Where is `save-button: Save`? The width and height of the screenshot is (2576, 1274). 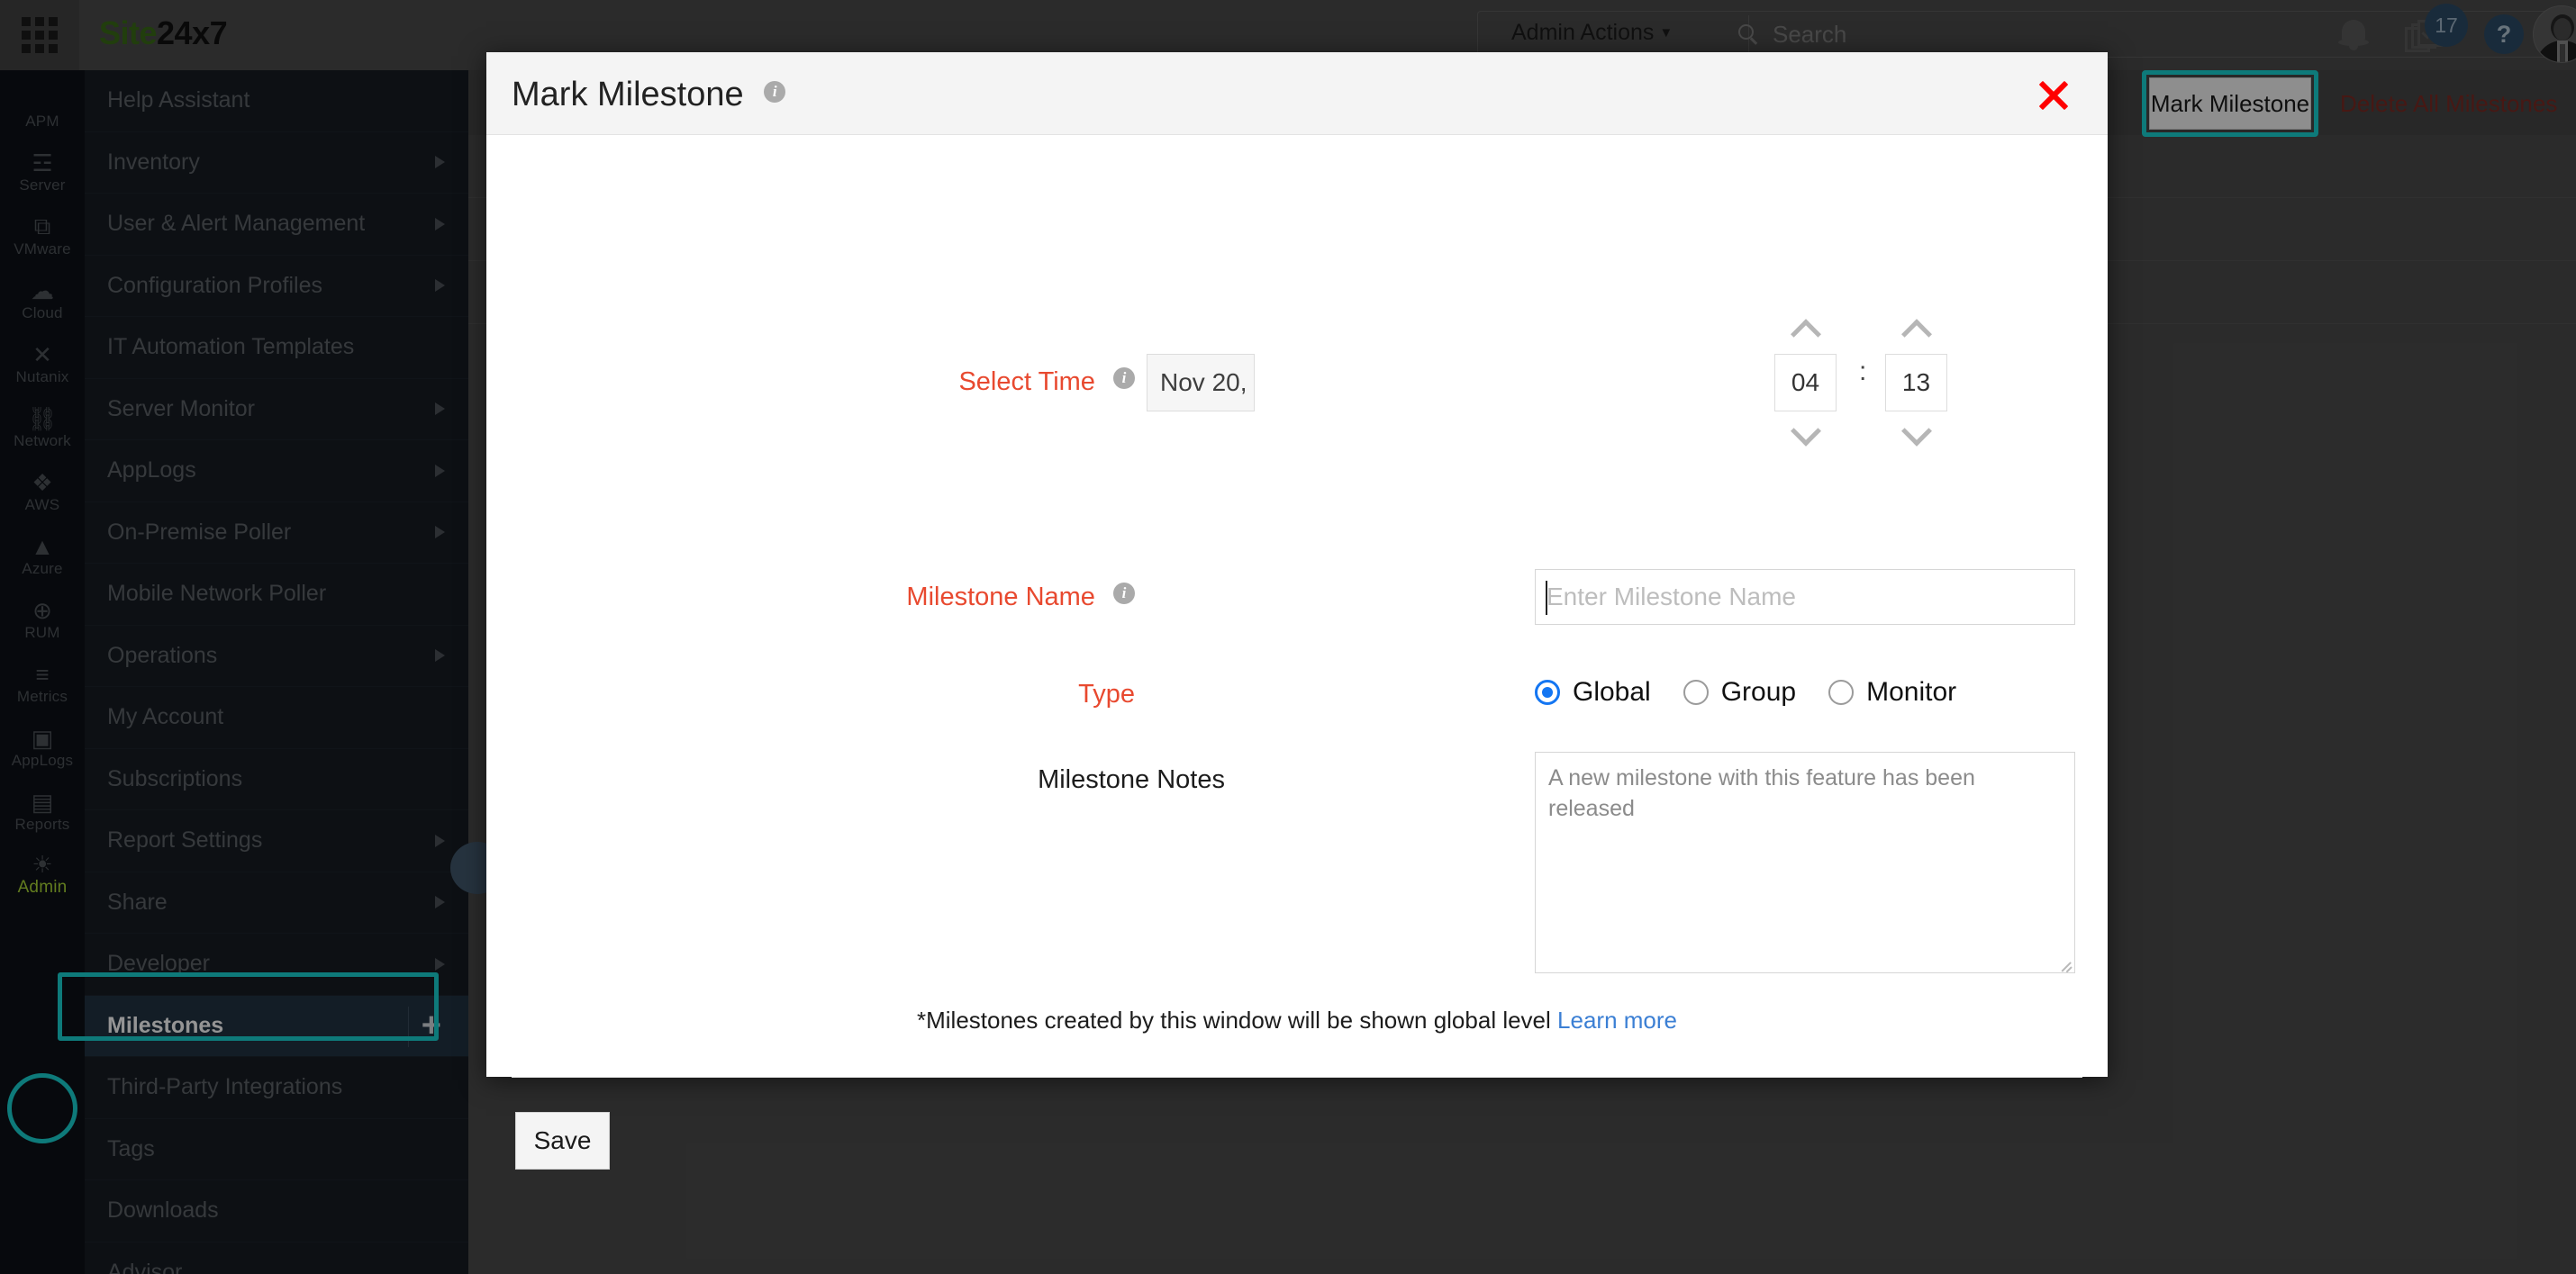 save-button: Save is located at coordinates (562, 1141).